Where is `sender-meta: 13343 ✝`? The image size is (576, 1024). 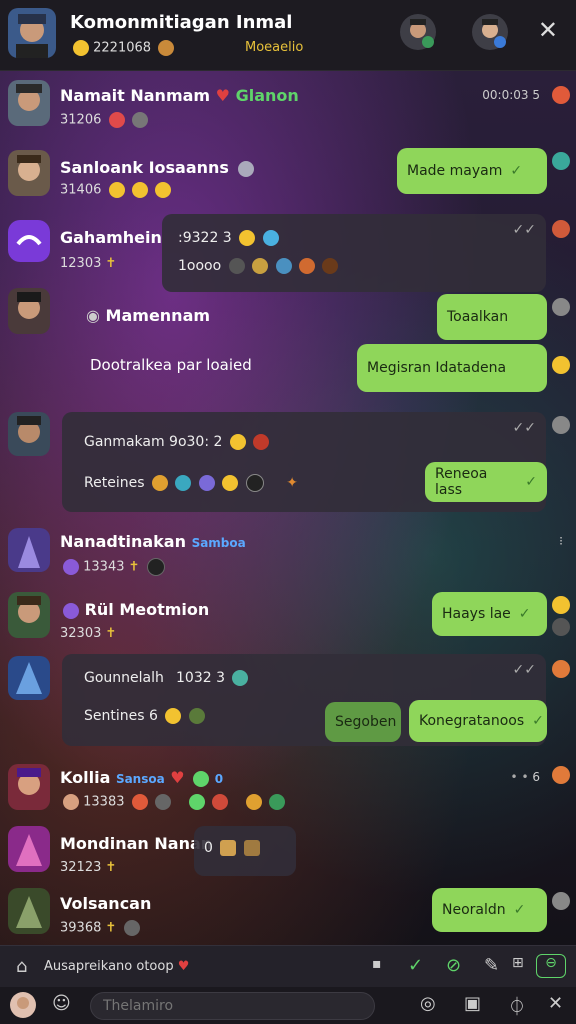
sender-meta: 13343 ✝ is located at coordinates (112, 567).